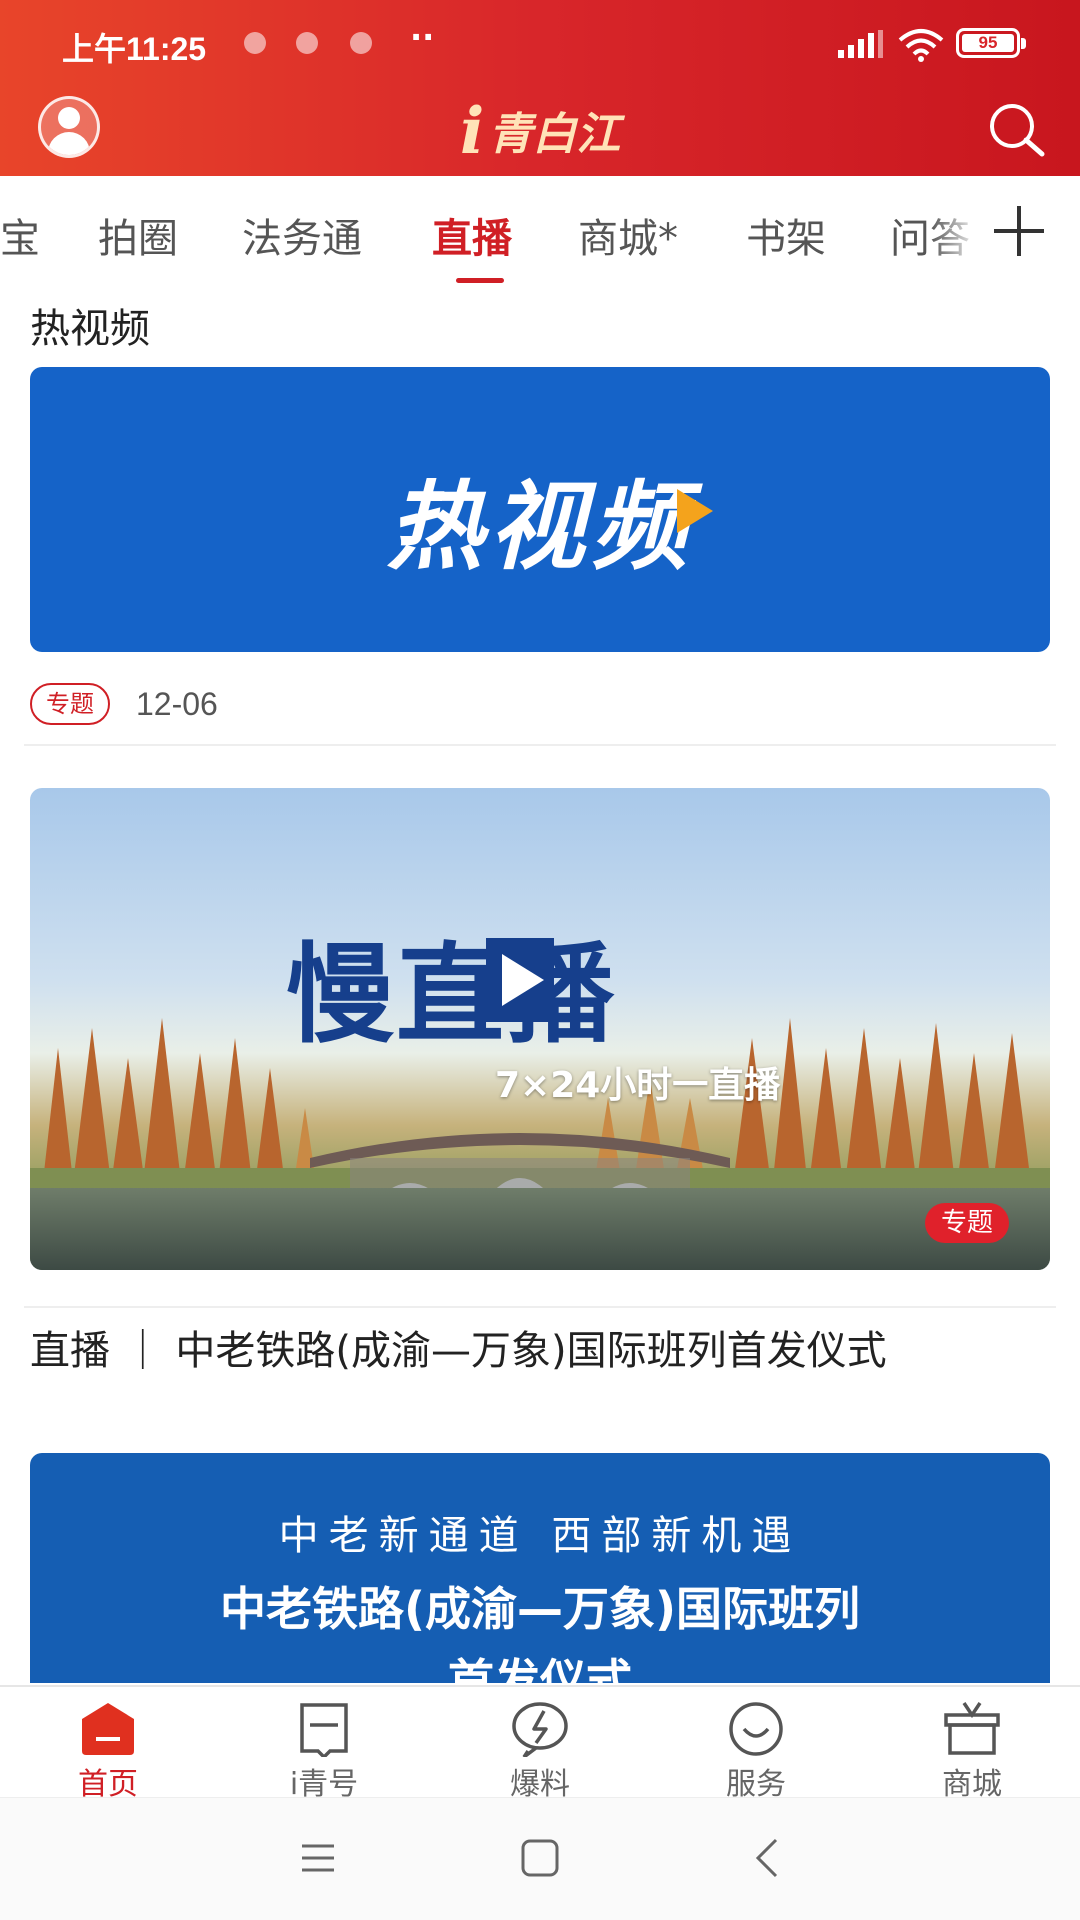  What do you see at coordinates (20, 235) in the screenshot?
I see `tab-bao: 宝` at bounding box center [20, 235].